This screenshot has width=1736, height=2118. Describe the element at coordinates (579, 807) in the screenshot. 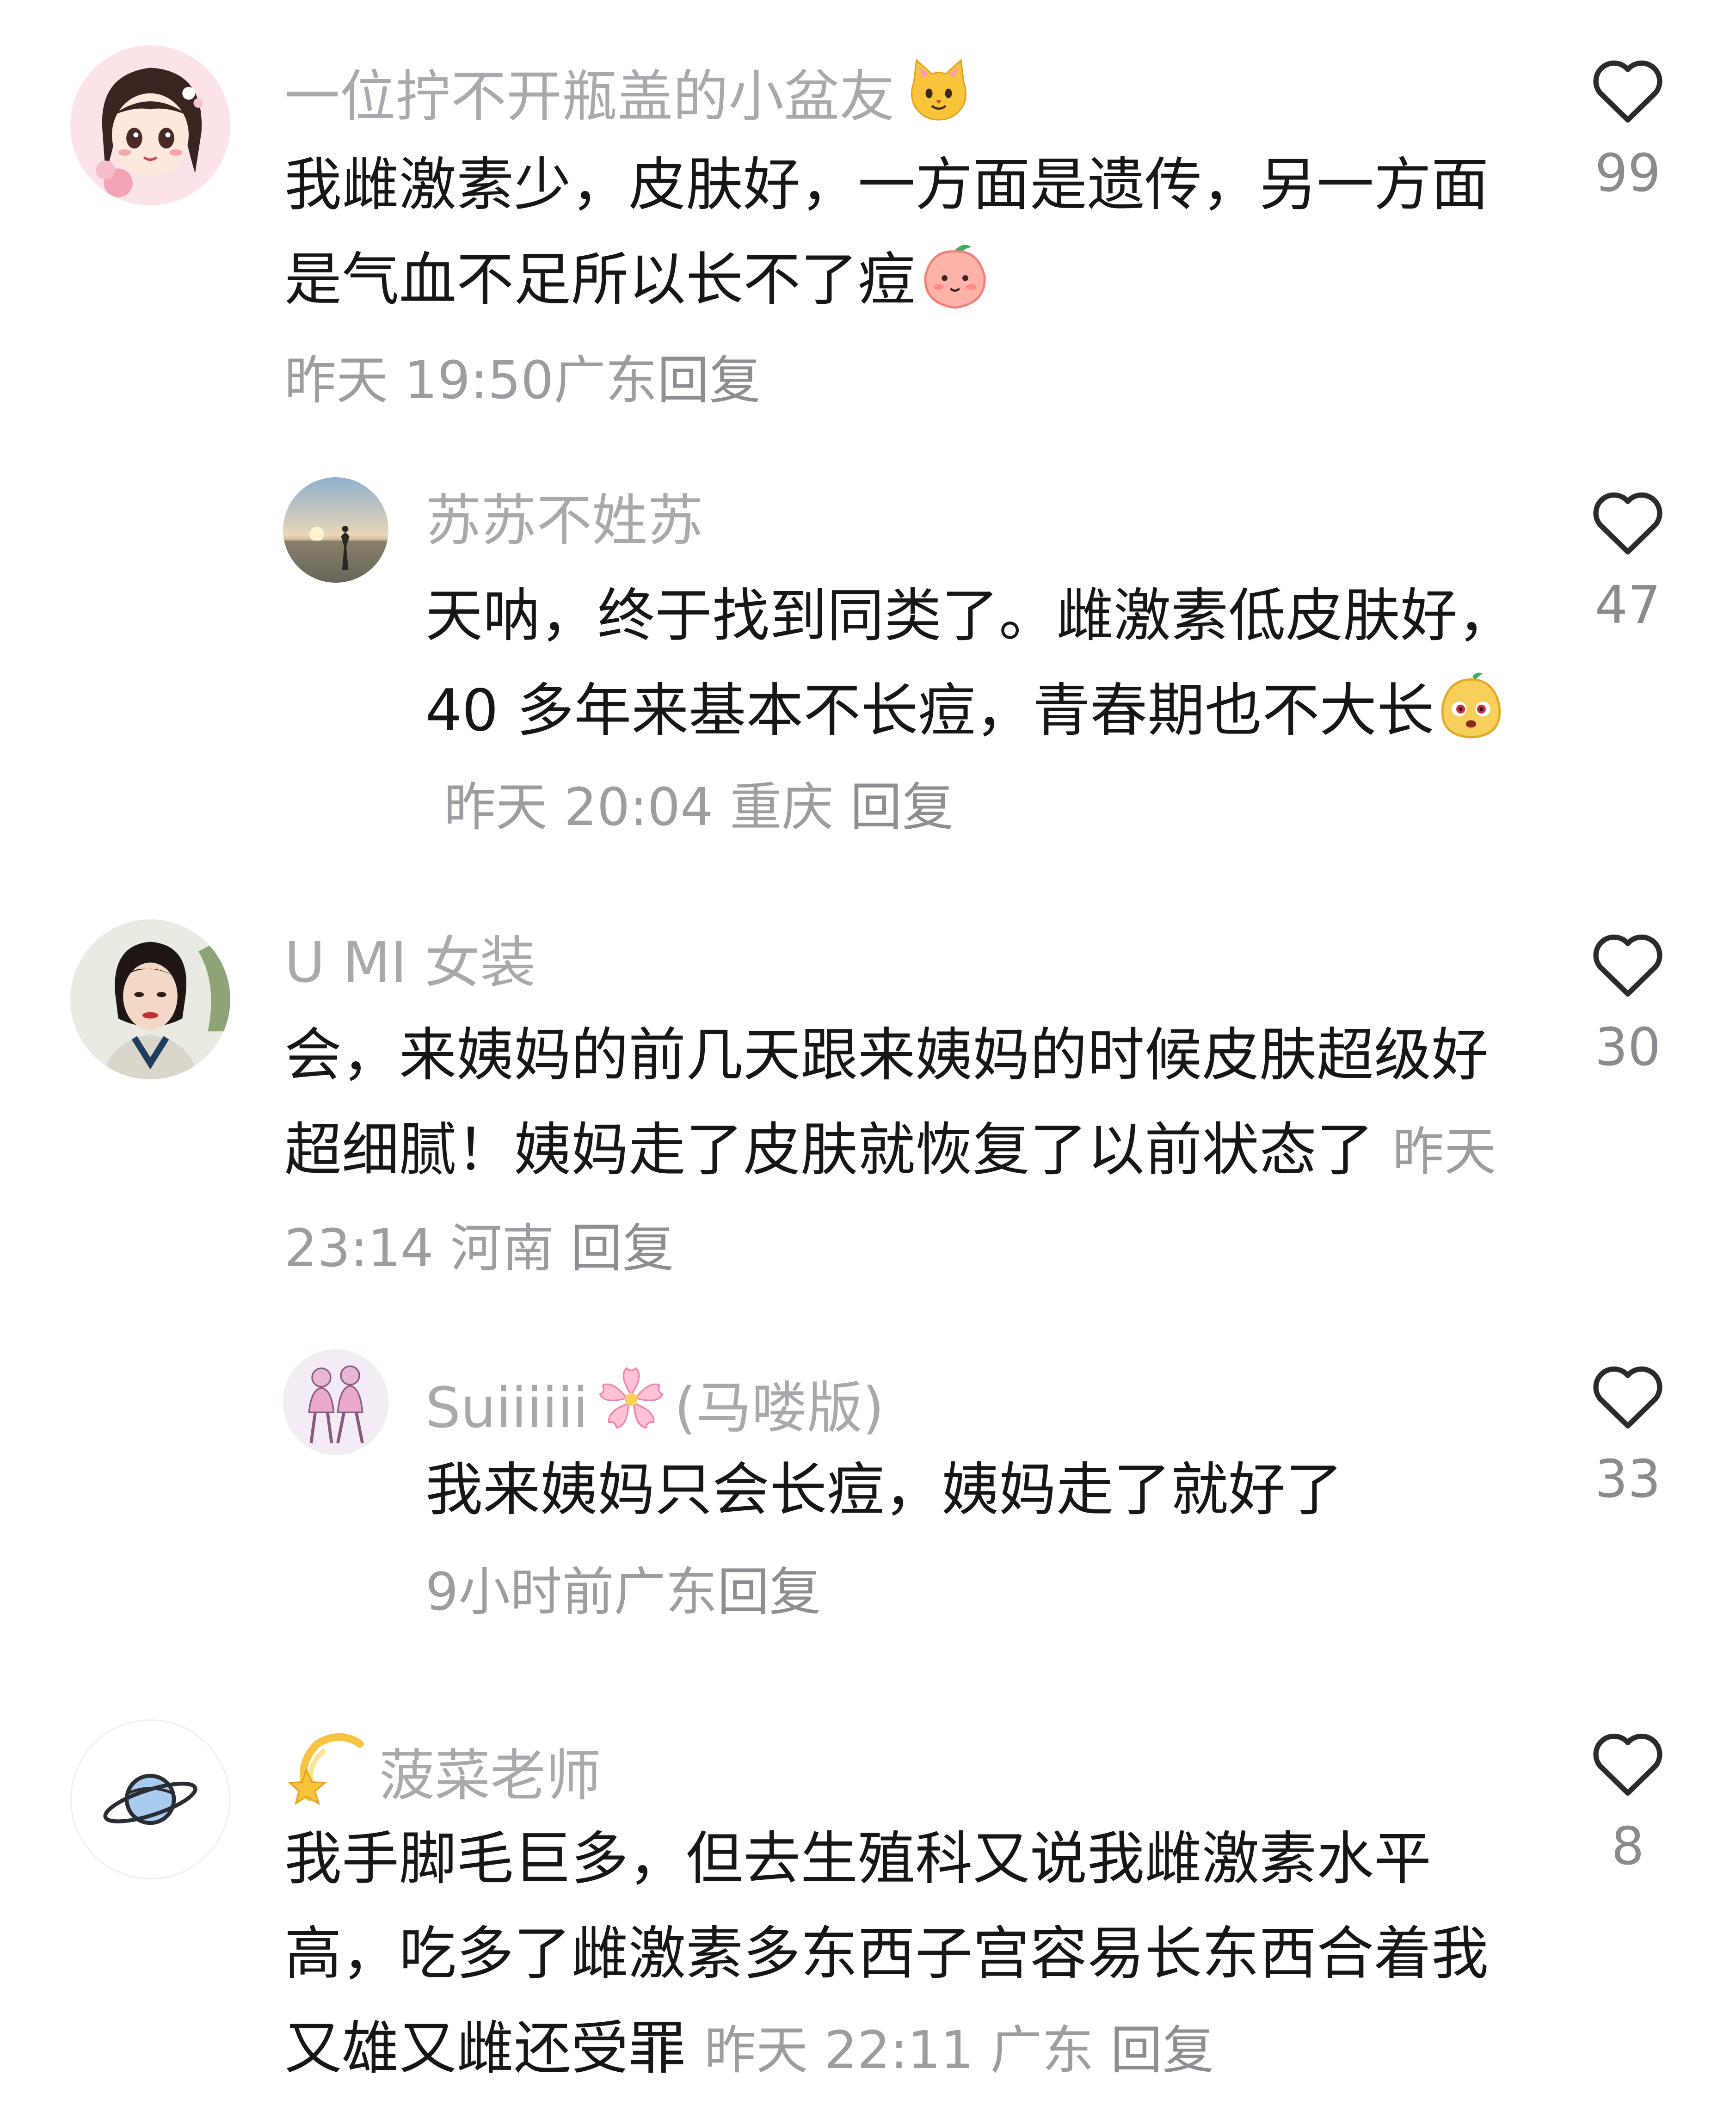

I see `comment-time: 昨天 20:04` at that location.